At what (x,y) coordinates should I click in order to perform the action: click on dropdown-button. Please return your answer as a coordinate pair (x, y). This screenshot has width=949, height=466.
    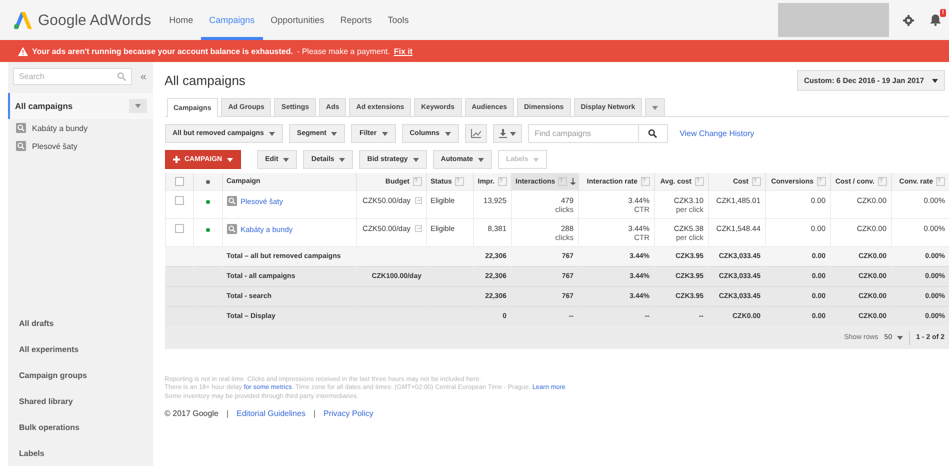
    Looking at the image, I should click on (137, 106).